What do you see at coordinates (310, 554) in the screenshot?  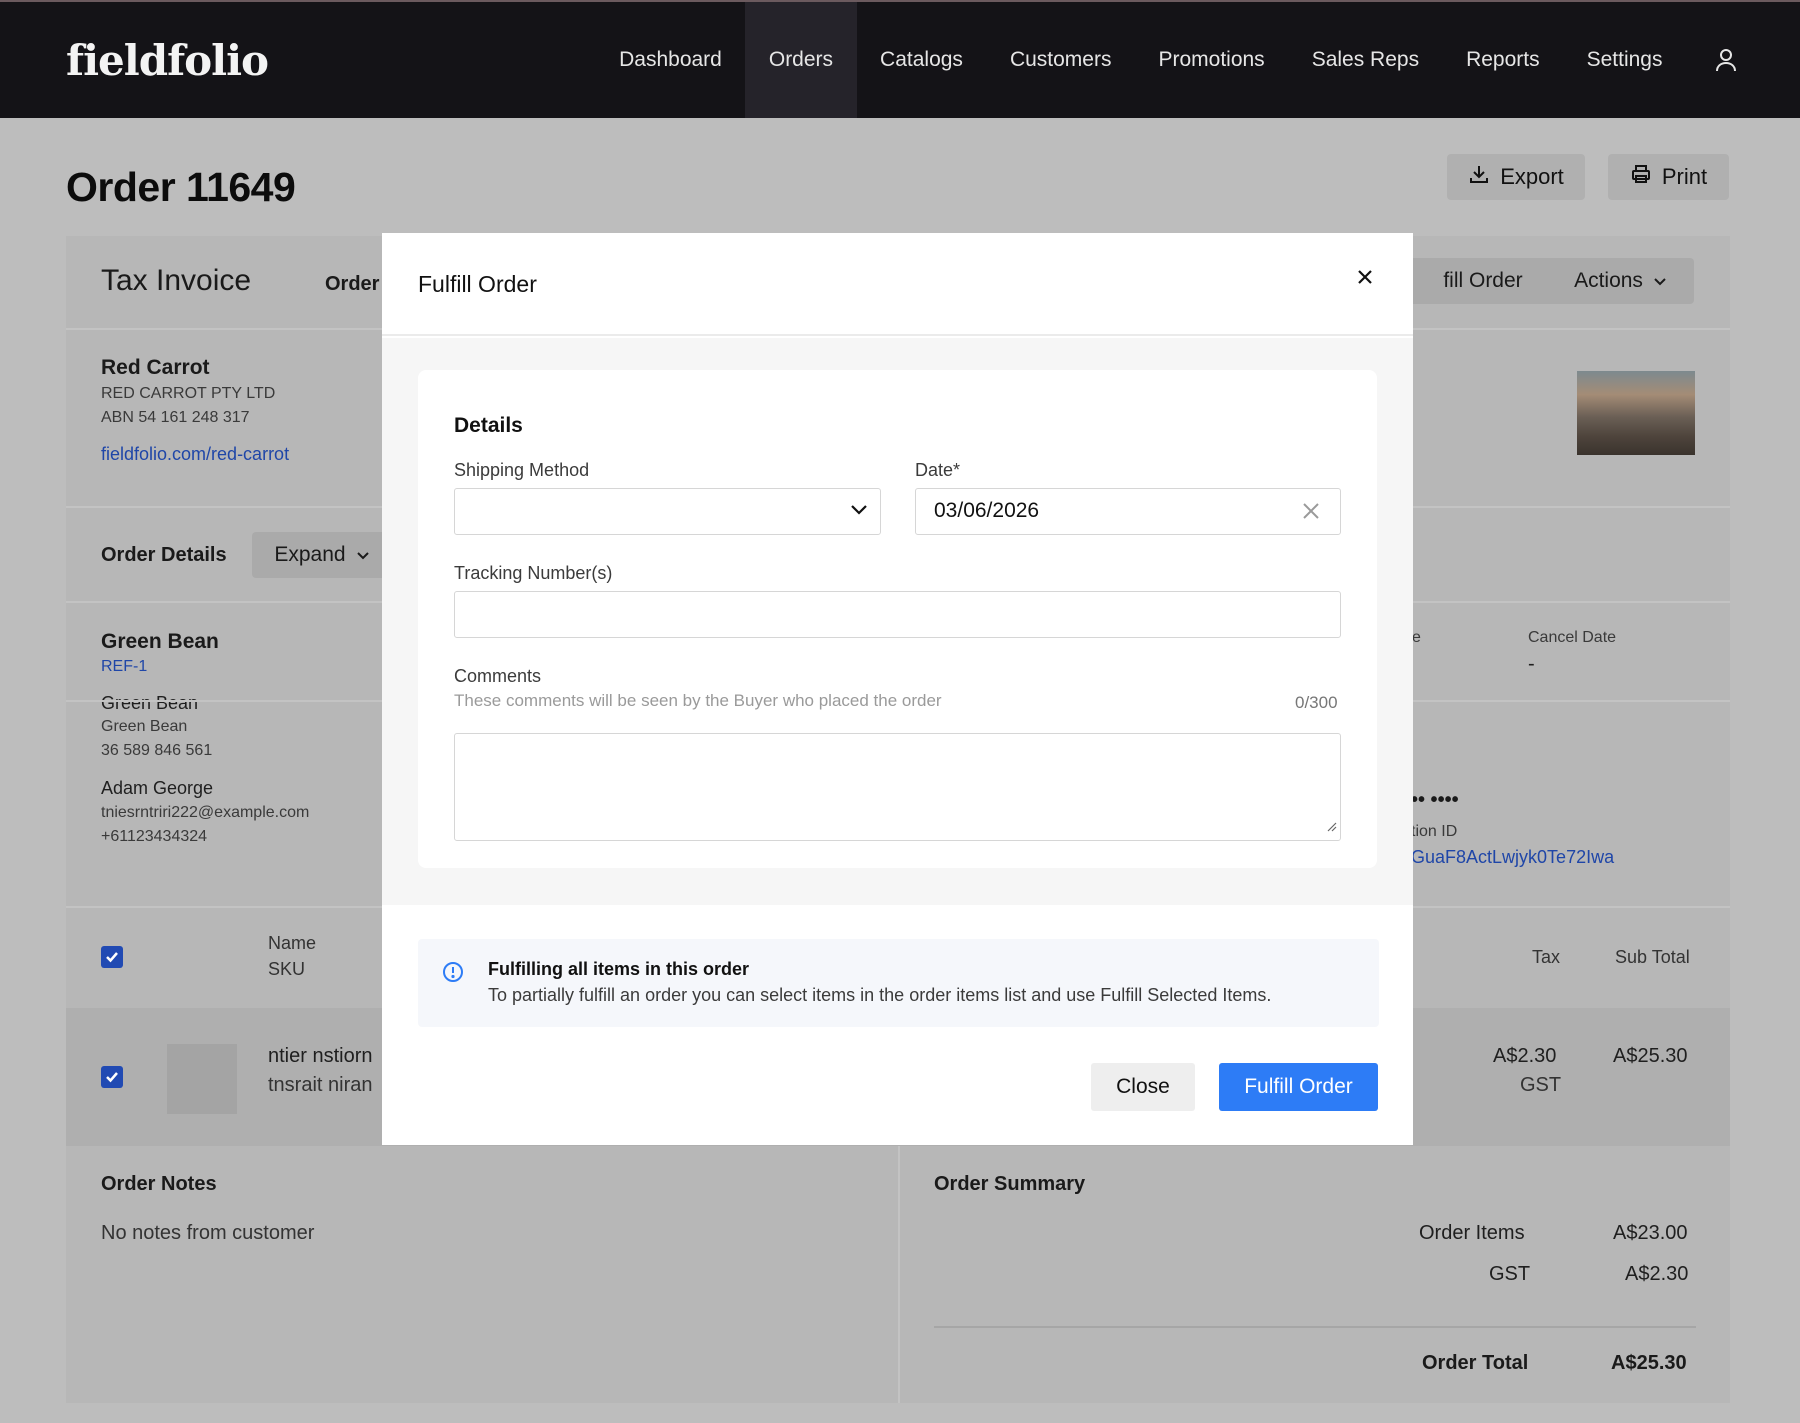 I see `expand-label: Expand` at bounding box center [310, 554].